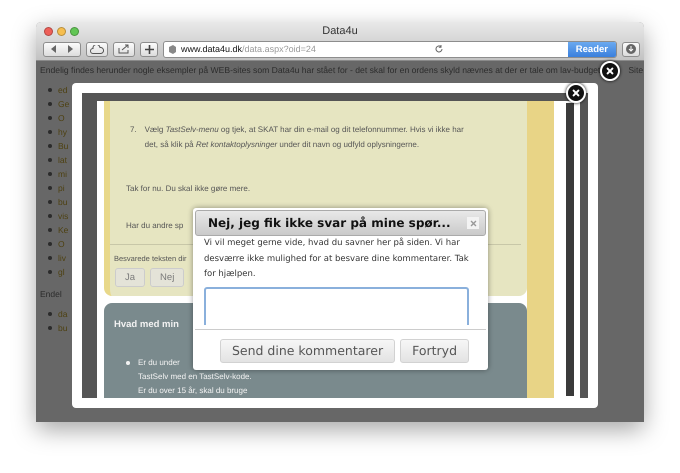 The image size is (680, 473). I want to click on site-link: hy, so click(62, 131).